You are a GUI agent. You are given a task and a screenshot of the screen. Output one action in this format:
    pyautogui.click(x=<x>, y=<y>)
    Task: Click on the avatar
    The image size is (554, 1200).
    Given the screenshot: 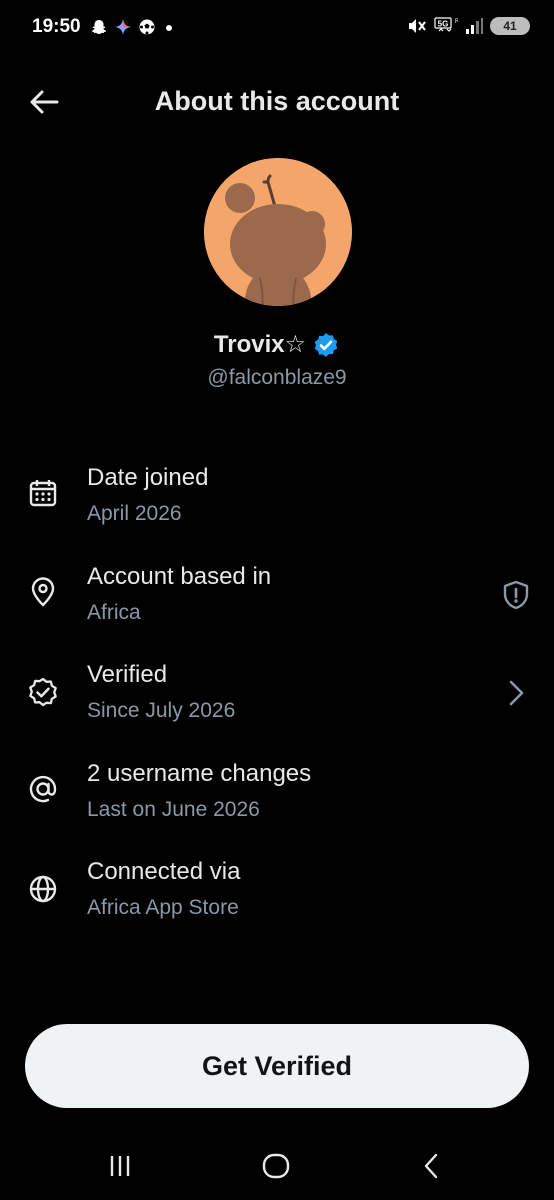 What is the action you would take?
    pyautogui.click(x=278, y=232)
    